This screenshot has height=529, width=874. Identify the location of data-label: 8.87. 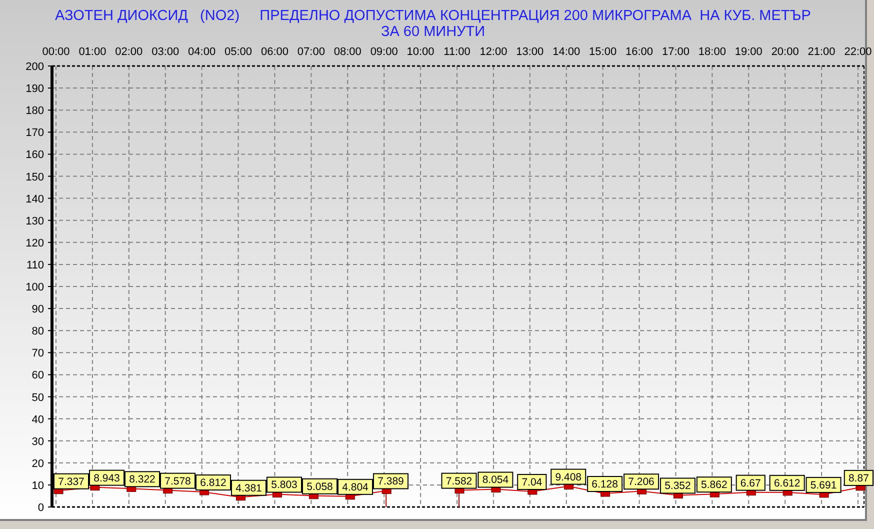
(859, 478).